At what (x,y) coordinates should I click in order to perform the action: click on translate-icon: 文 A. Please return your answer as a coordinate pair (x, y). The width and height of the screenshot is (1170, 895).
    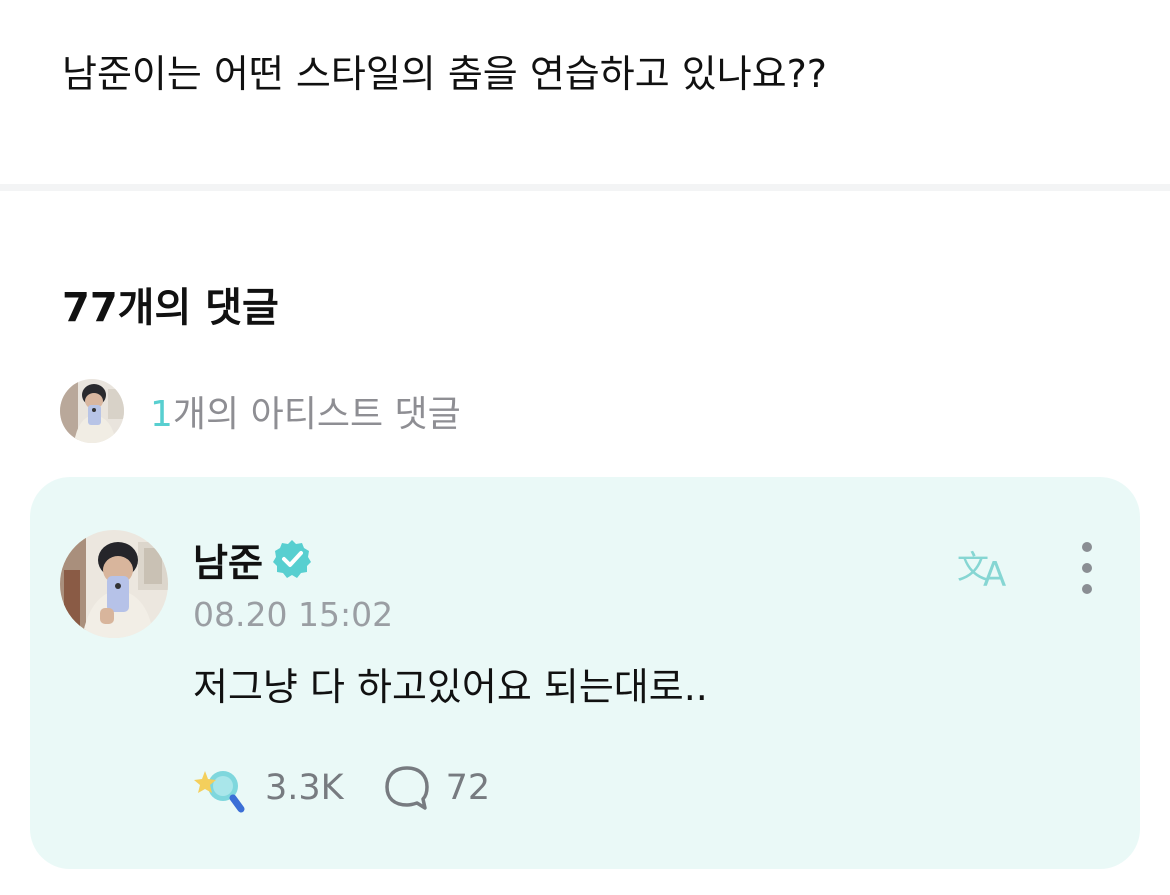
    Looking at the image, I should click on (987, 566).